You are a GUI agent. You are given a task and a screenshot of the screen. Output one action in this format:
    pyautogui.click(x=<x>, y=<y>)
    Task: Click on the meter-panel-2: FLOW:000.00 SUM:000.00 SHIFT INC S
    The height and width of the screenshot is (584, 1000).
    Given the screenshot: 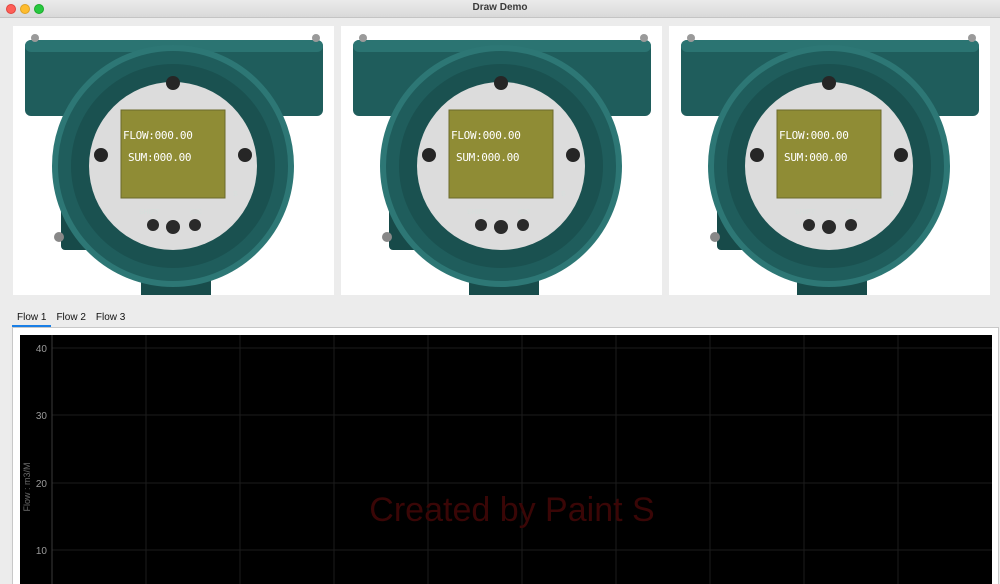 What is the action you would take?
    pyautogui.click(x=501, y=160)
    